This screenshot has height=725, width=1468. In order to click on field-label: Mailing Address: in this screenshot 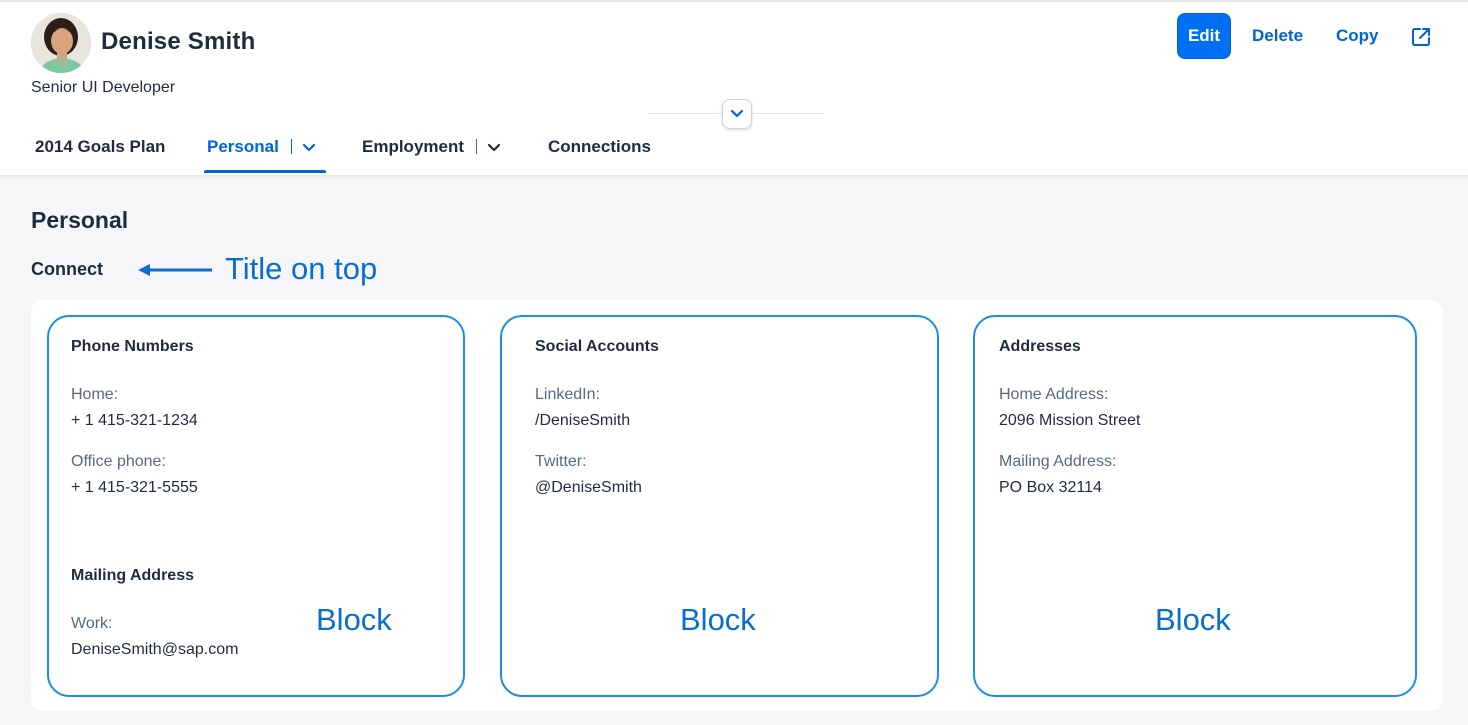, I will do `click(1058, 461)`.